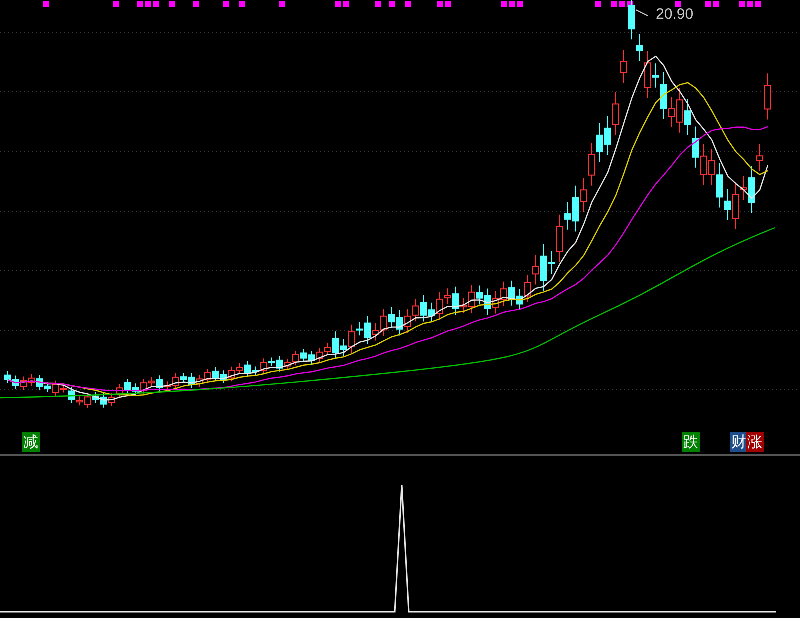  Describe the element at coordinates (642, 13) in the screenshot. I see `leader-line` at that location.